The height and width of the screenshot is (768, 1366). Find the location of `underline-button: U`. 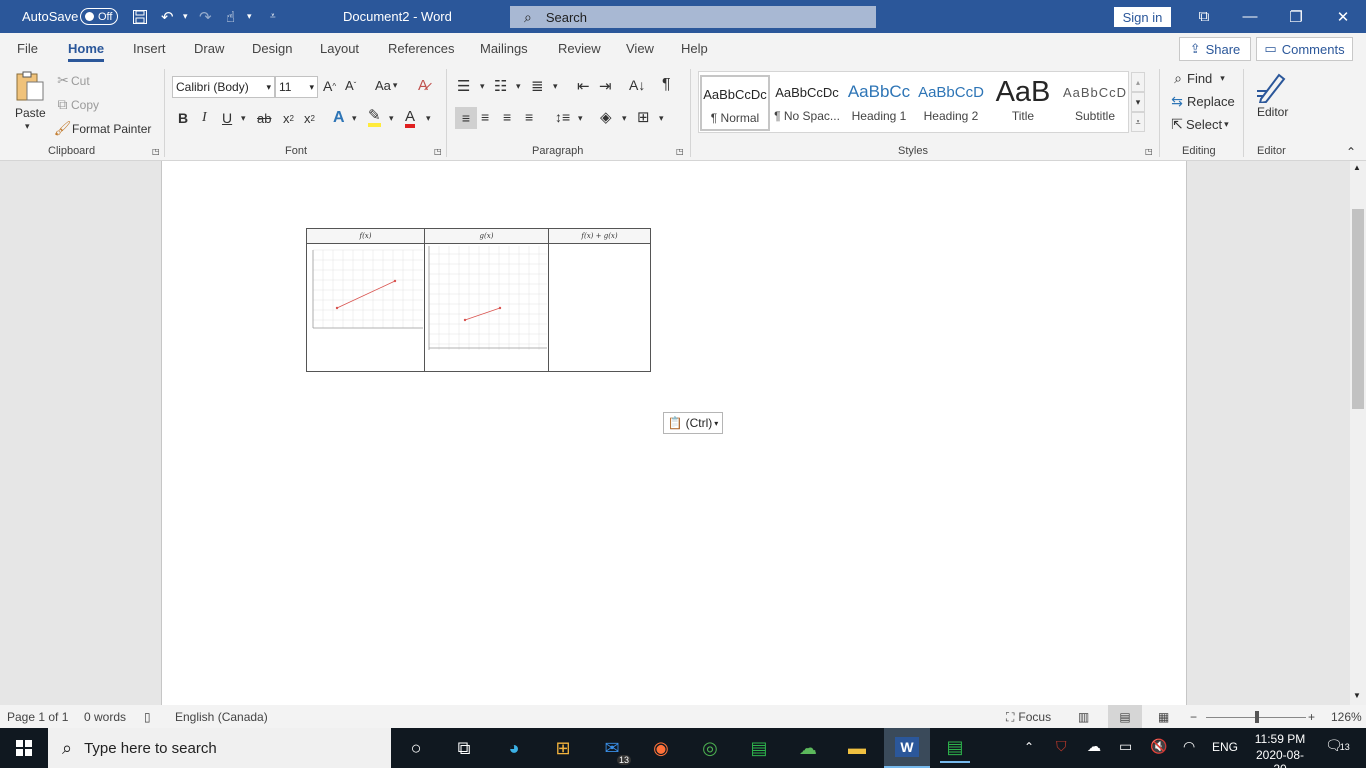

underline-button: U is located at coordinates (227, 118).